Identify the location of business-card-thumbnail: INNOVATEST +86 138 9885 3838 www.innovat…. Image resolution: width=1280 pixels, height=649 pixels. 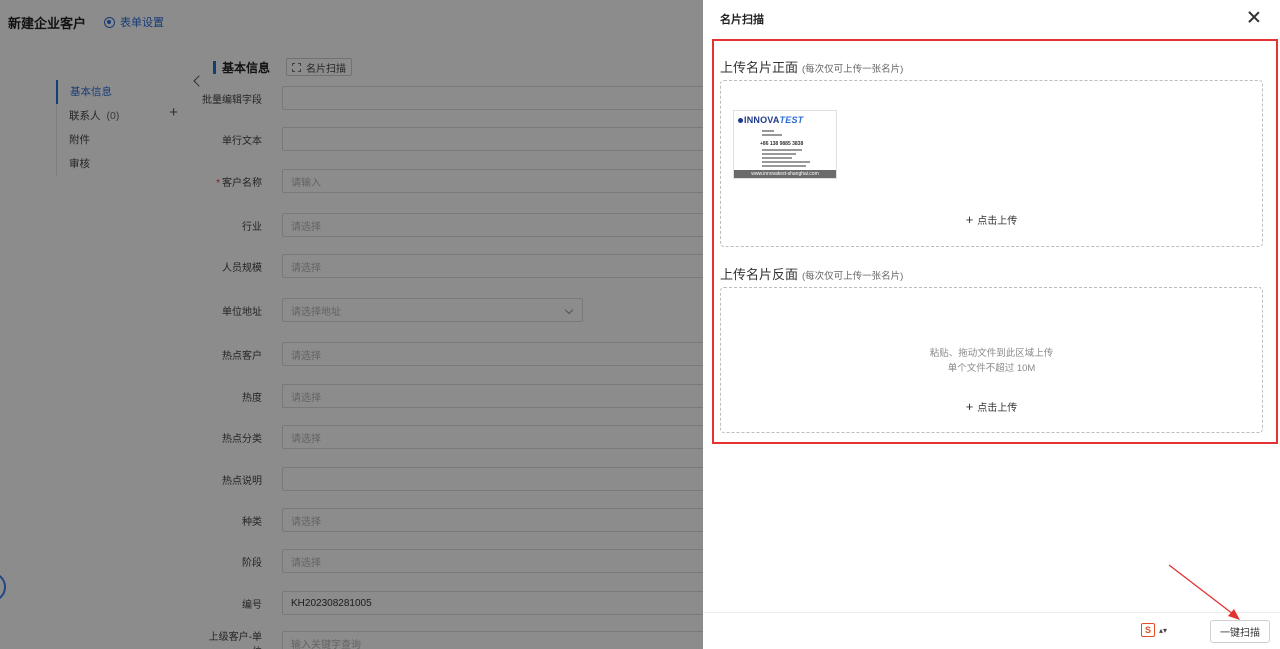
(785, 144).